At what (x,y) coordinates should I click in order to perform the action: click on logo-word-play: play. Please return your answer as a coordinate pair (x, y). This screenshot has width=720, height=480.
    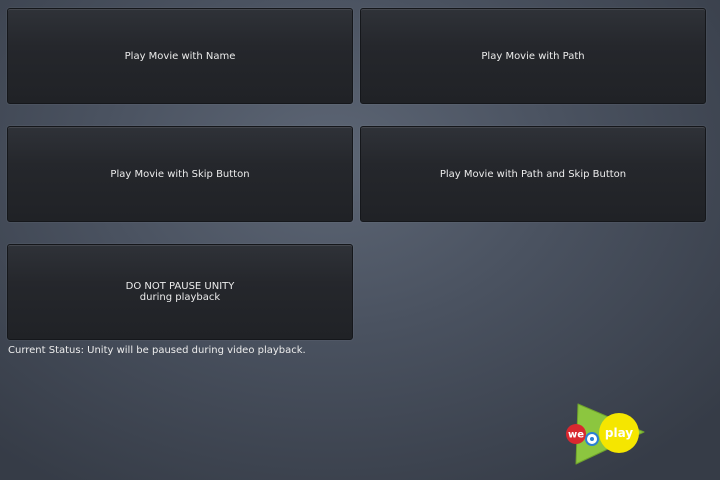
    Looking at the image, I should click on (619, 433).